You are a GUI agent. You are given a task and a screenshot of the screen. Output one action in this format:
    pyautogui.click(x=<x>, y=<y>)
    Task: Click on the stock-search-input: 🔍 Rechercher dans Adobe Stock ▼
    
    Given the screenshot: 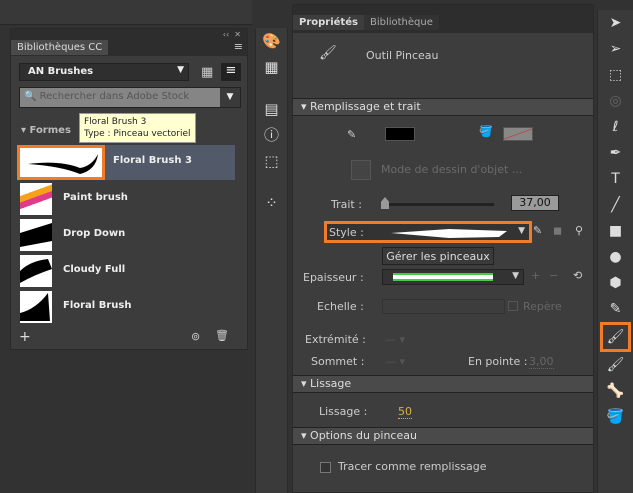 What is the action you would take?
    pyautogui.click(x=130, y=97)
    